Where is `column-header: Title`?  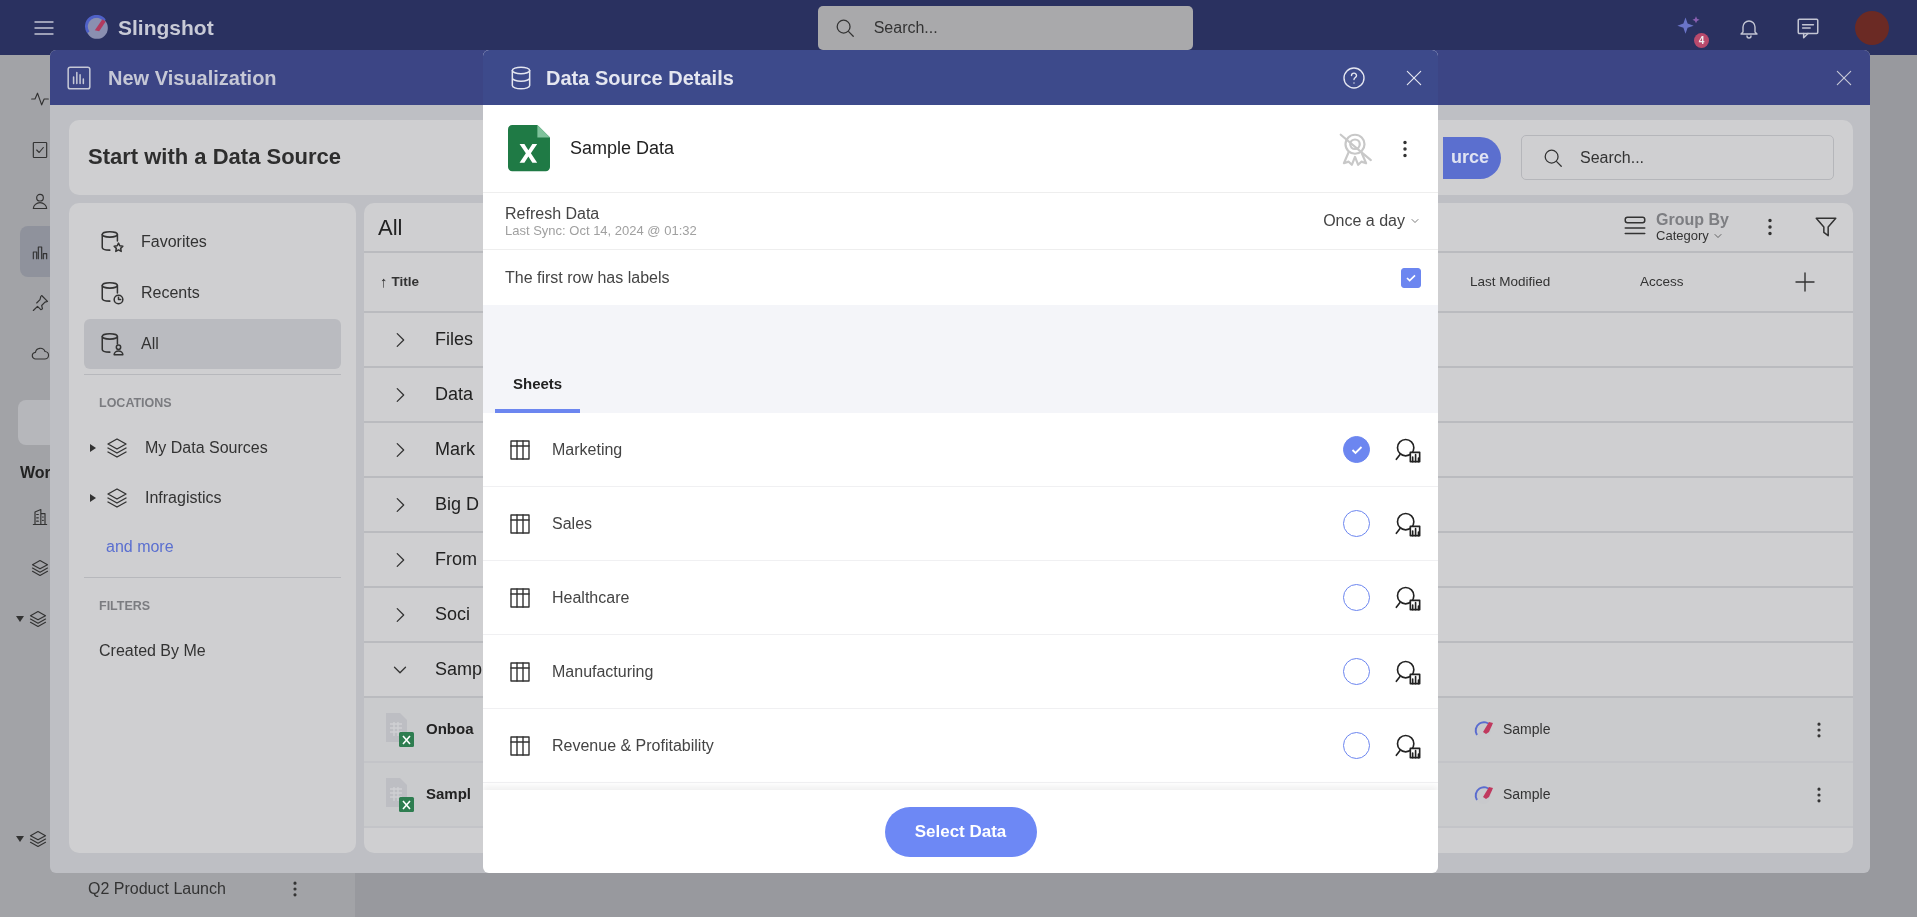 column-header: Title is located at coordinates (405, 282).